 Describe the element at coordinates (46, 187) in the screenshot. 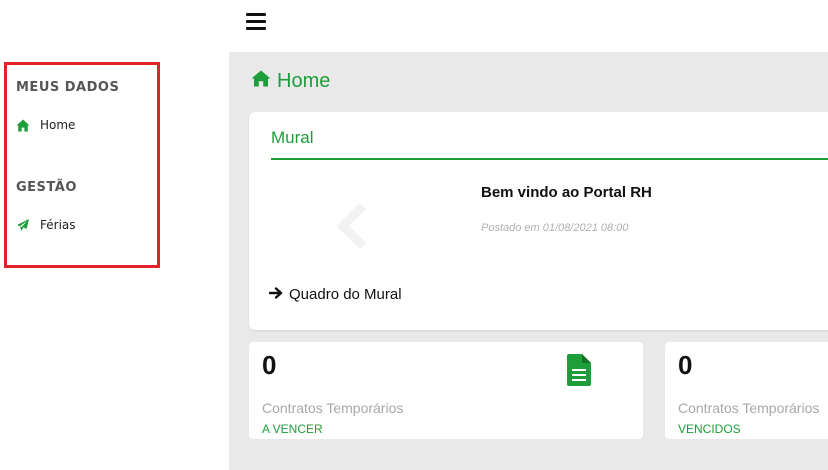

I see `sidebar-section-gestao: GESTÃO` at that location.